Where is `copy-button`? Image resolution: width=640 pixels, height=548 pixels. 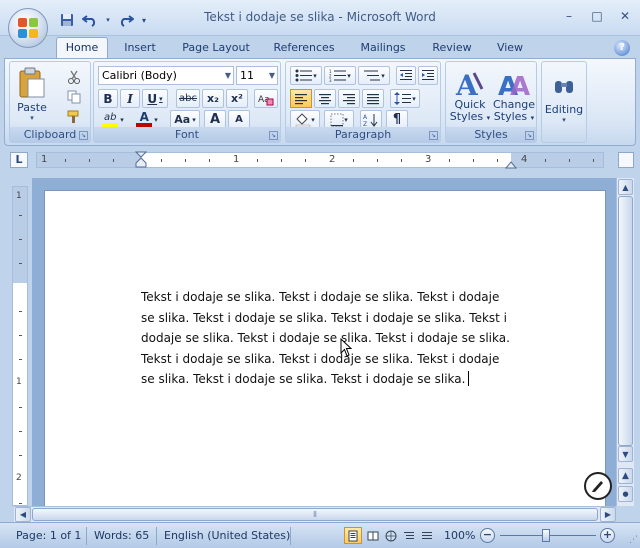
copy-button is located at coordinates (74, 97).